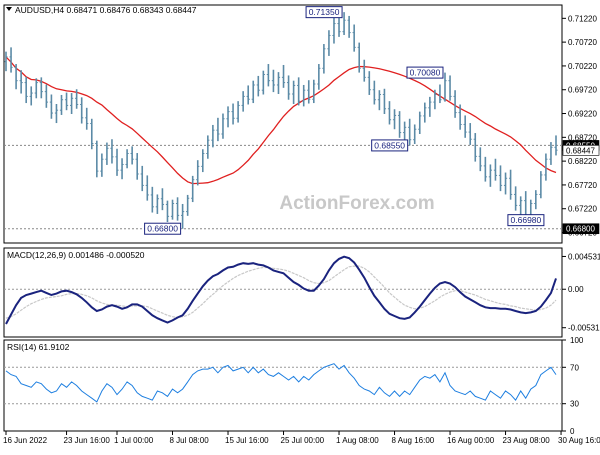 Image resolution: width=600 pixels, height=455 pixels. Describe the element at coordinates (582, 114) in the screenshot. I see `y-tick-label: 0.69220` at that location.